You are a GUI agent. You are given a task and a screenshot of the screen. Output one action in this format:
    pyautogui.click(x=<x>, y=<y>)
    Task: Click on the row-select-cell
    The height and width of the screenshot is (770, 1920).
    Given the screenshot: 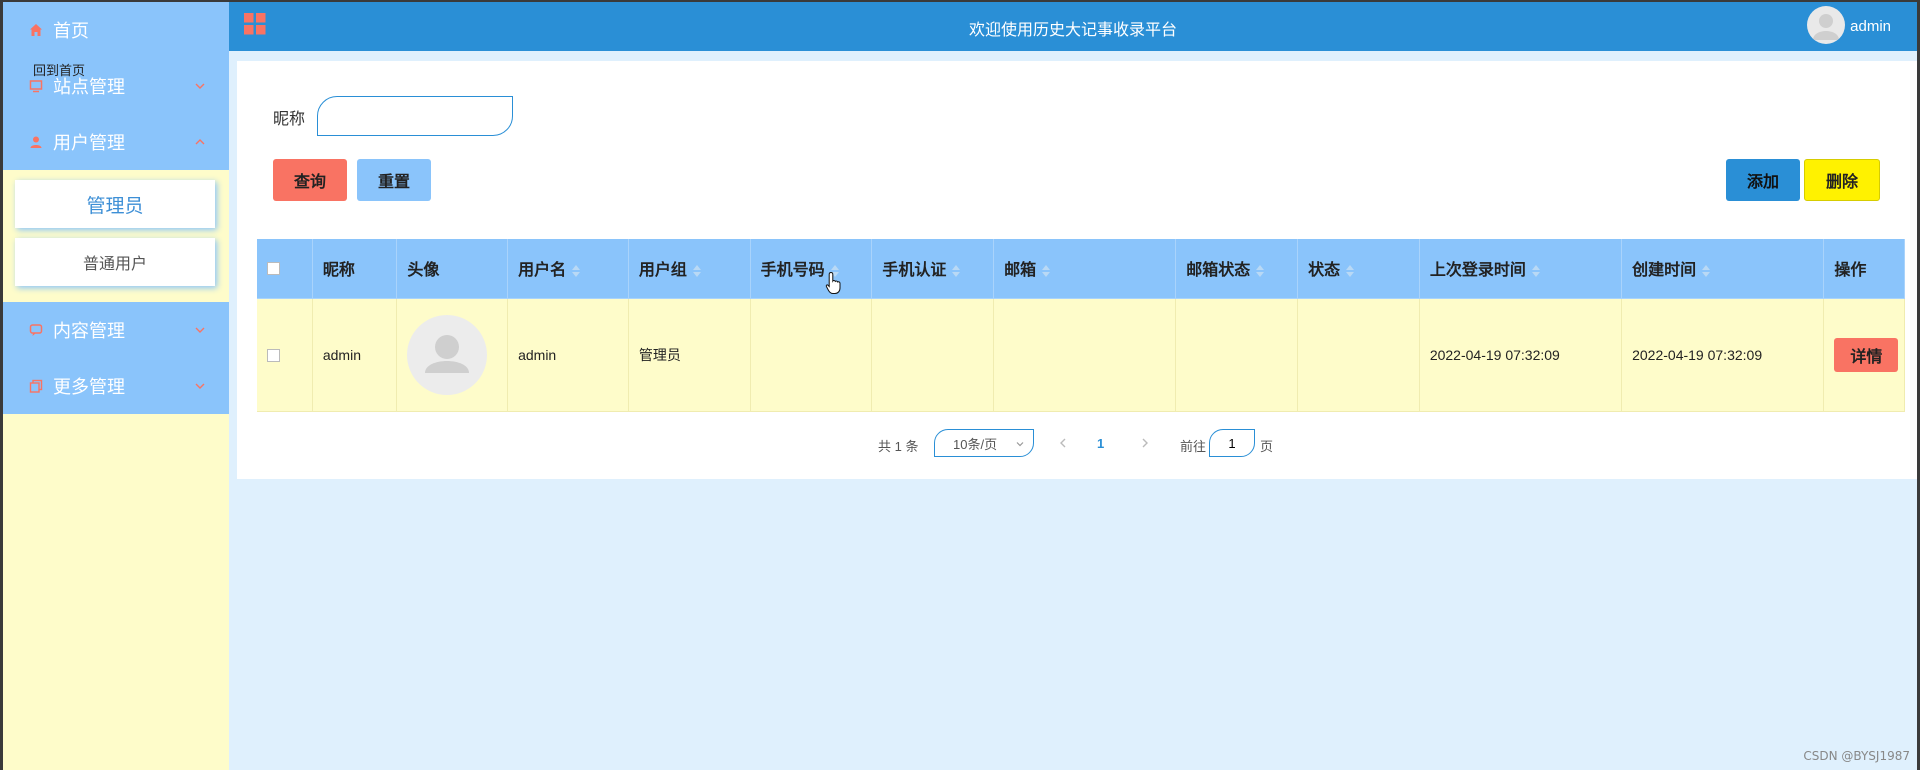 What is the action you would take?
    pyautogui.click(x=285, y=355)
    